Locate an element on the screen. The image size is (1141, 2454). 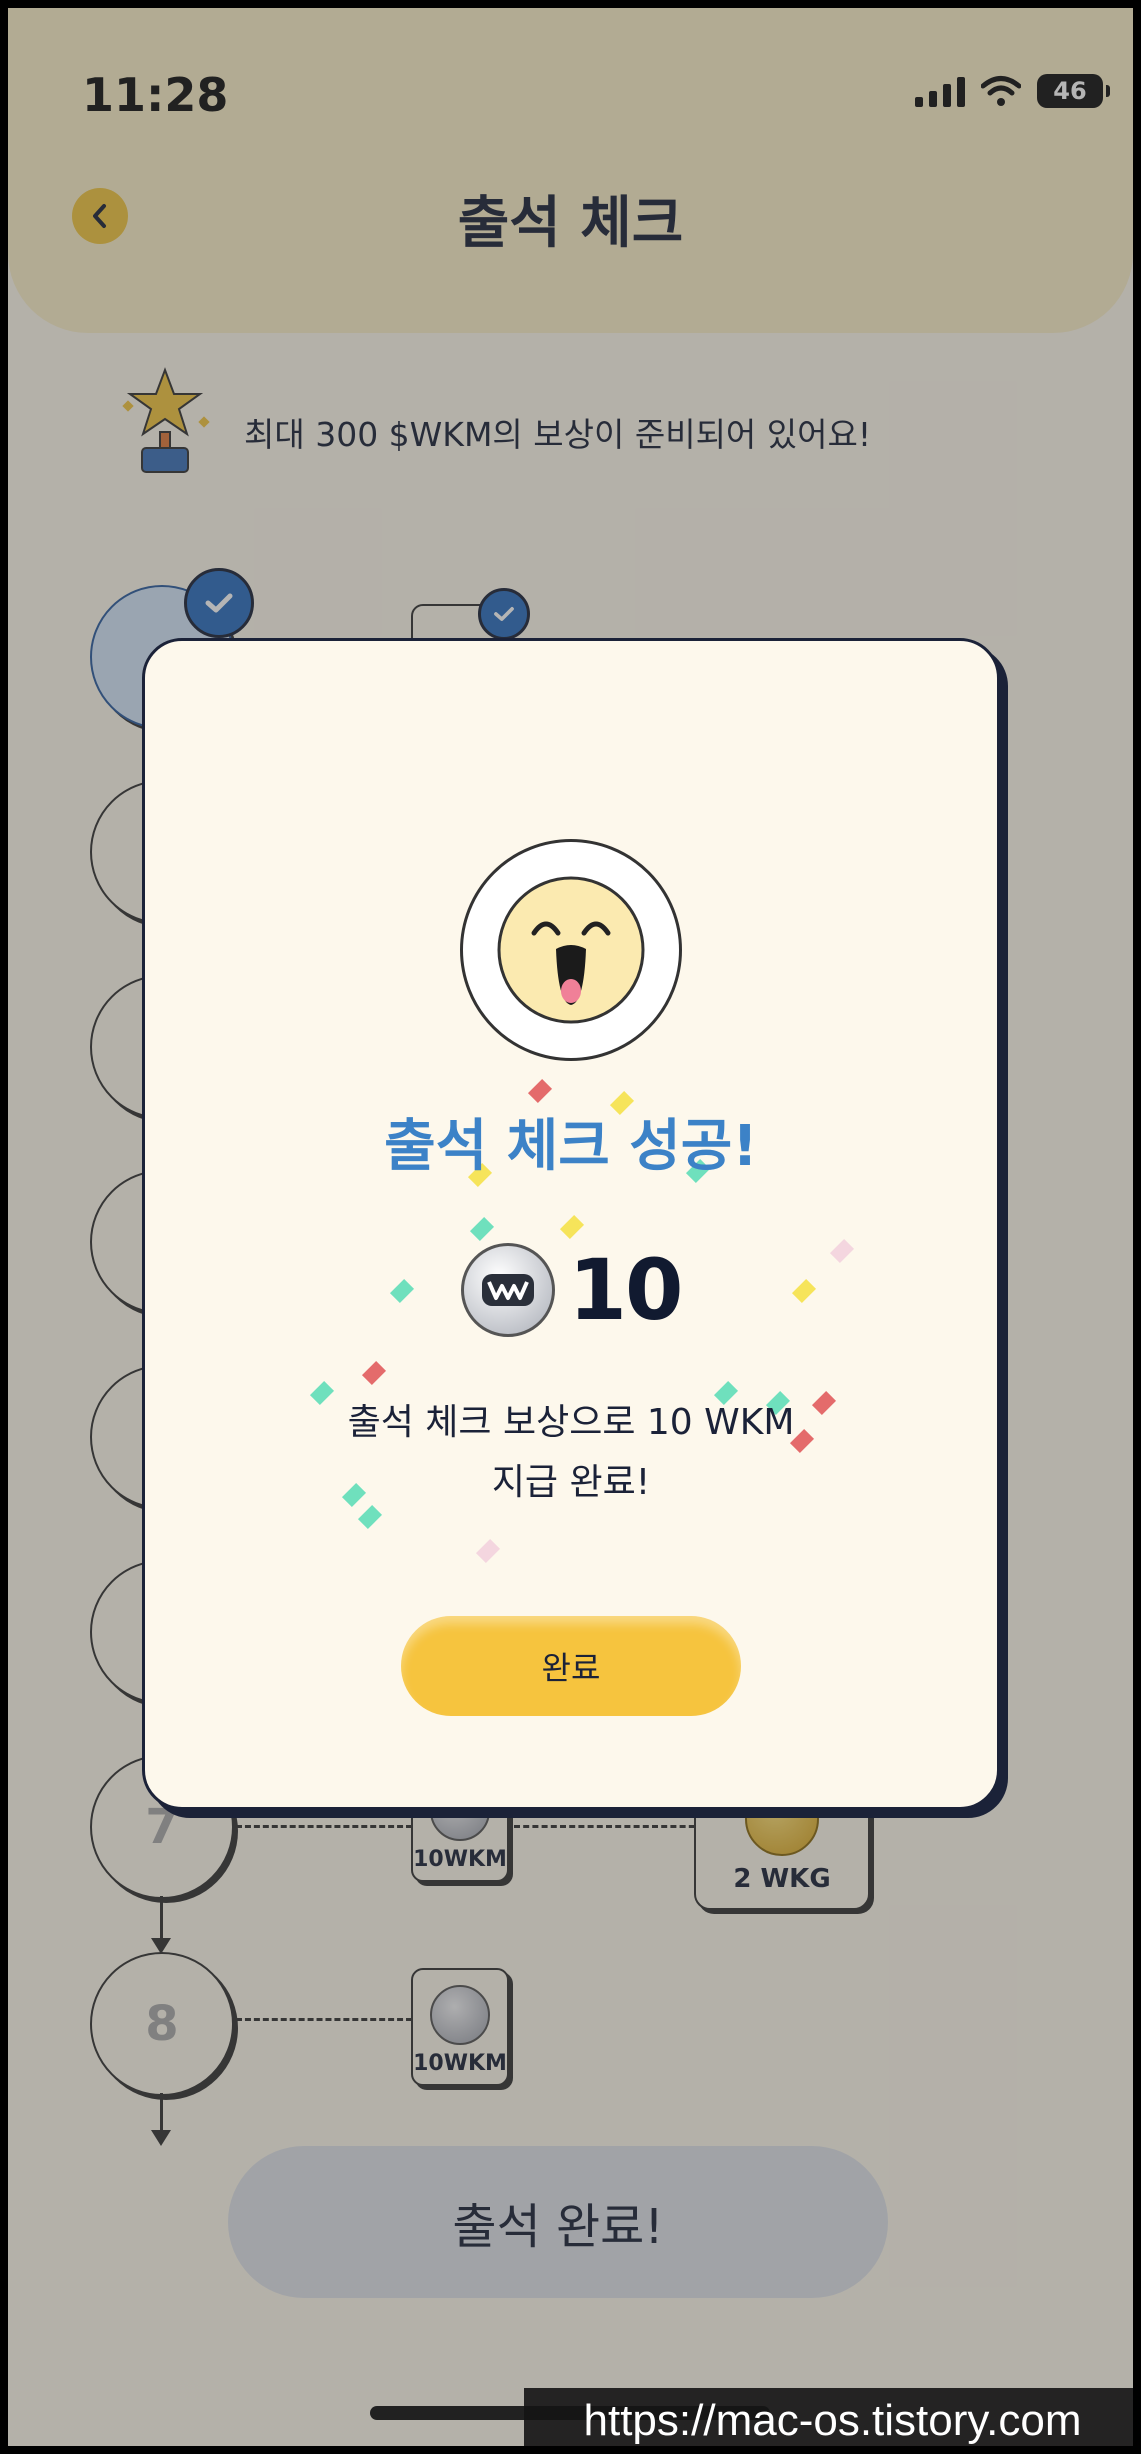
reward-message-line2: 지급 완료! is located at coordinates (571, 1482).